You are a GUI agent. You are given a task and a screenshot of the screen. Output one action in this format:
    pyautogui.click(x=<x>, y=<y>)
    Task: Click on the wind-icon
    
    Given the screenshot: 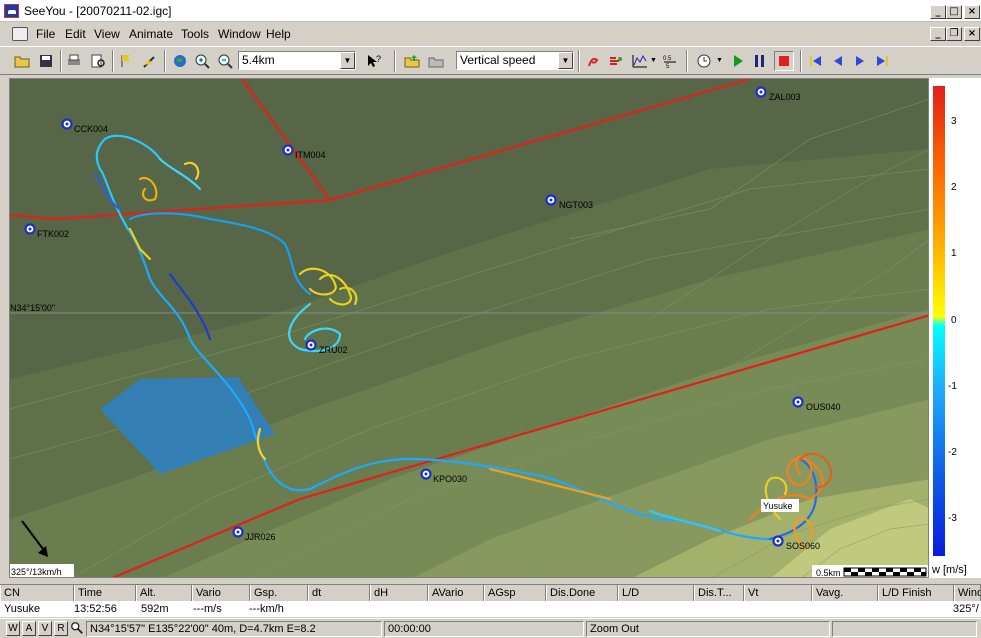 What is the action you would take?
    pyautogui.click(x=616, y=61)
    